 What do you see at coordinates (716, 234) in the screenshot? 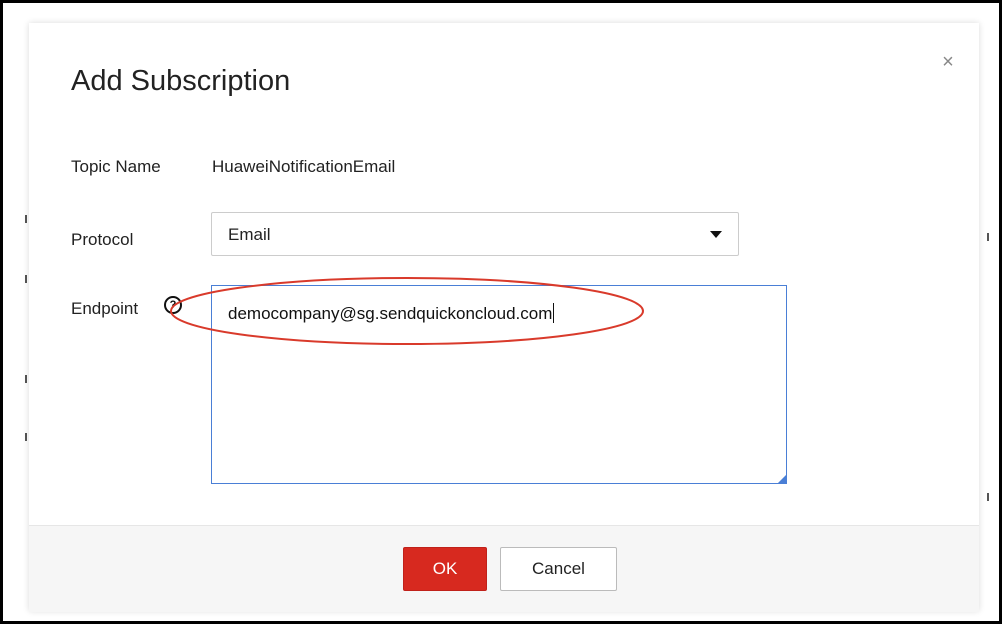
I see `caret-down-icon` at bounding box center [716, 234].